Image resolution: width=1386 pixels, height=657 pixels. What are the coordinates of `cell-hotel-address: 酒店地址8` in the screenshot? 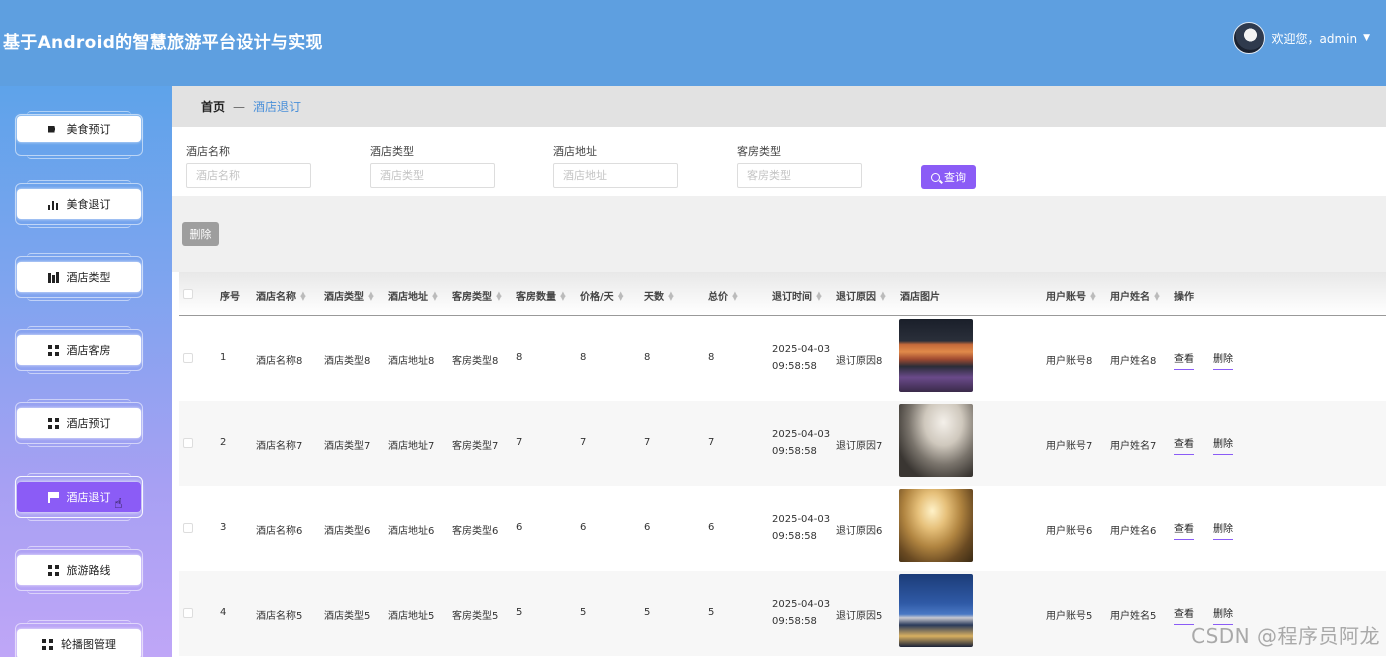 It's located at (411, 361).